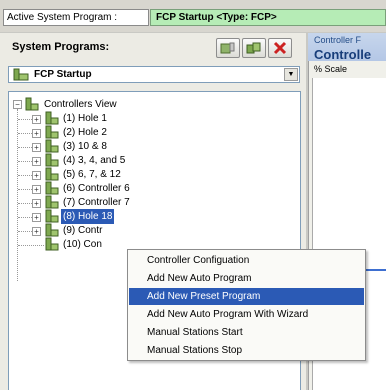 The height and width of the screenshot is (390, 386). What do you see at coordinates (32, 104) in the screenshot?
I see `controllers-view-icon` at bounding box center [32, 104].